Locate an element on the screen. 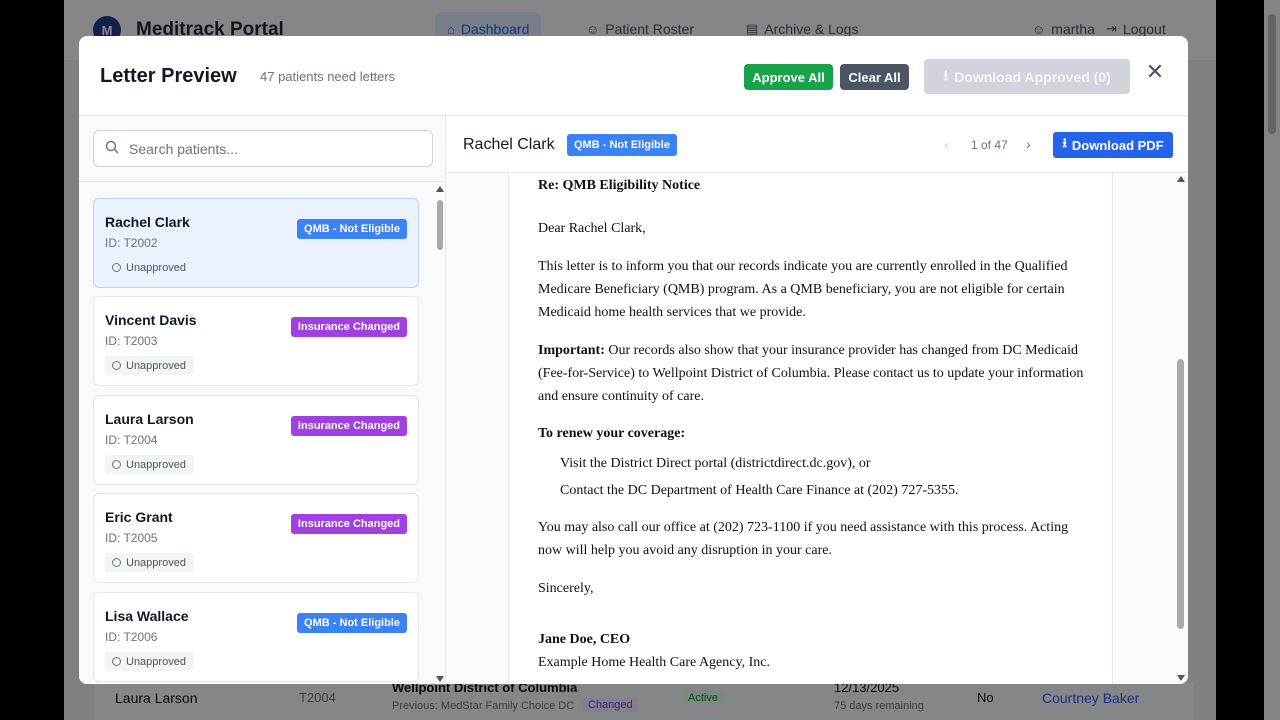 This screenshot has height=720, width=1280. download-approved-button: ⭳ Download Approved (0) is located at coordinates (1027, 76).